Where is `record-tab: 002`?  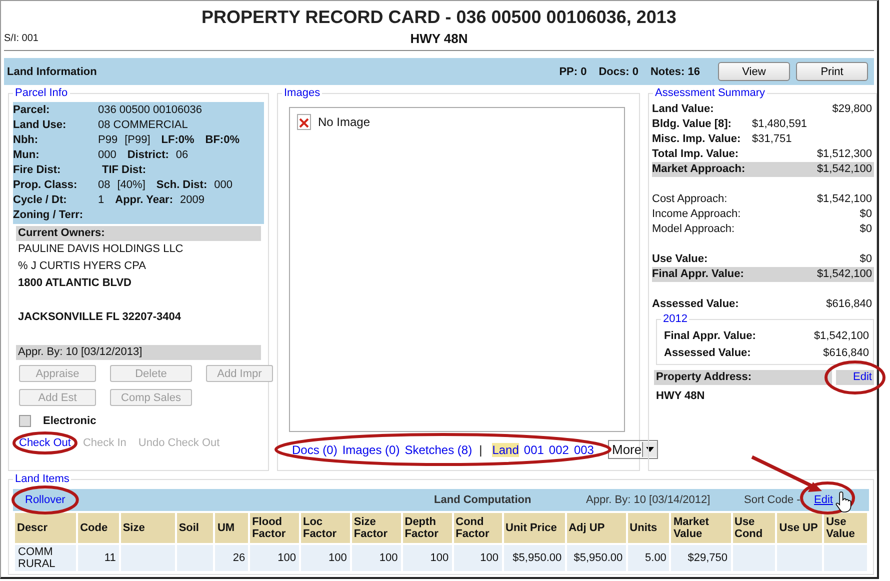
record-tab: 002 is located at coordinates (558, 449).